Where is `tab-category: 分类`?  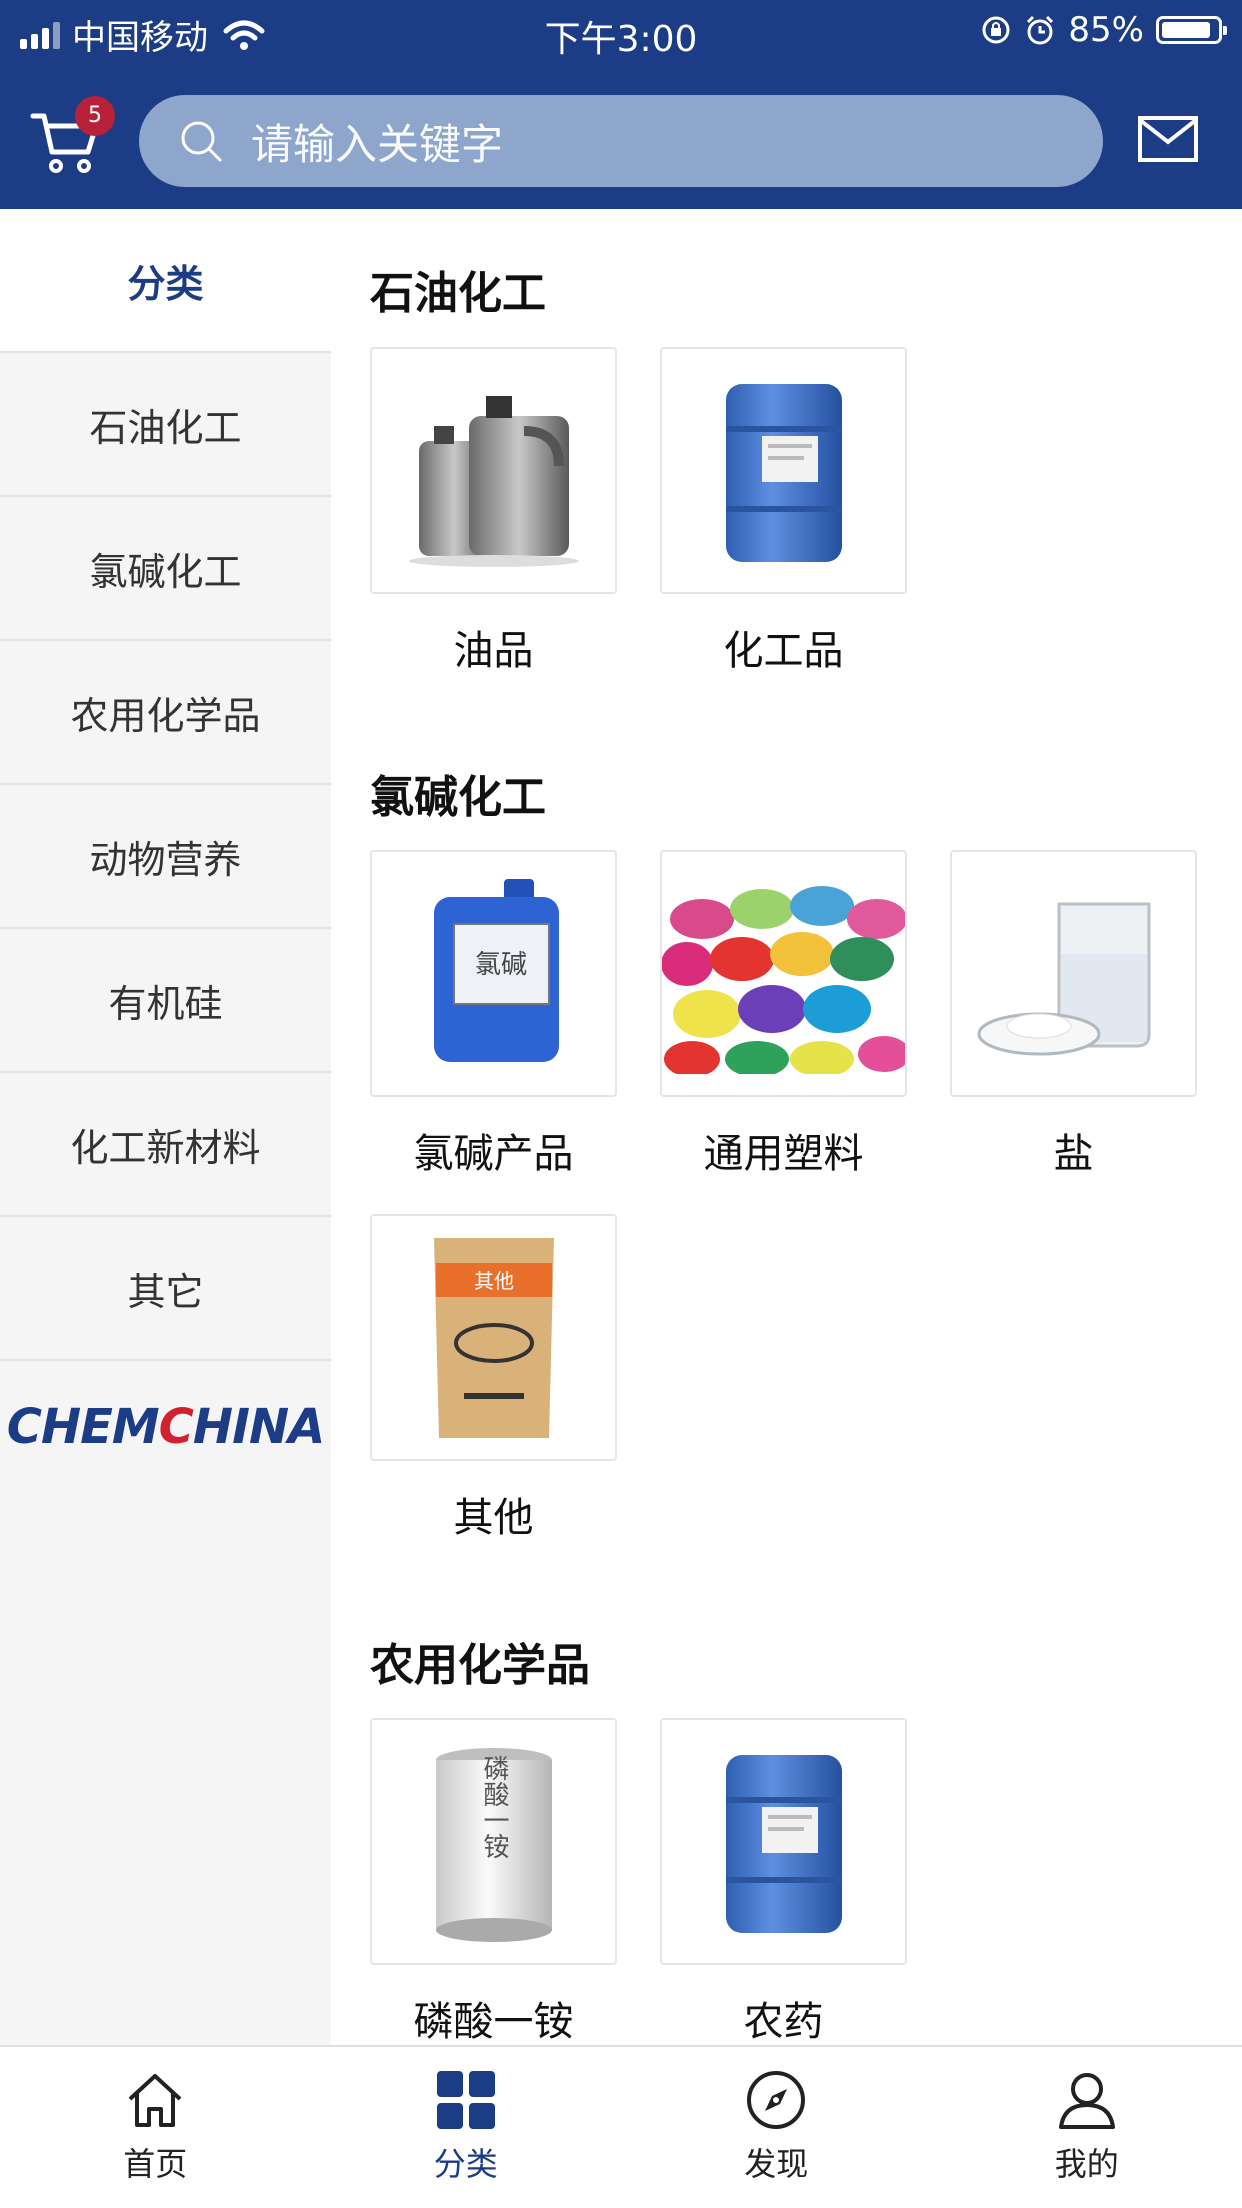 tab-category: 分类 is located at coordinates (466, 2127).